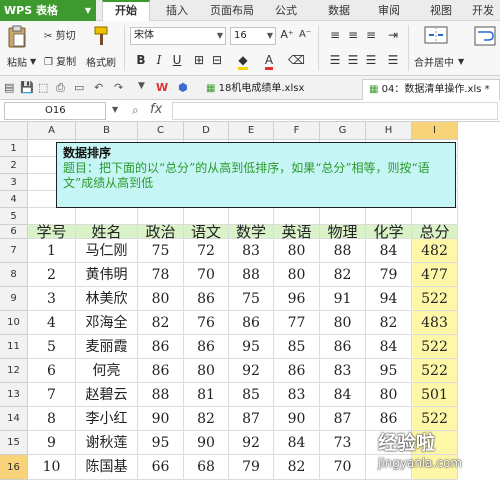  I want to click on table-cell: 8, so click(52, 419).